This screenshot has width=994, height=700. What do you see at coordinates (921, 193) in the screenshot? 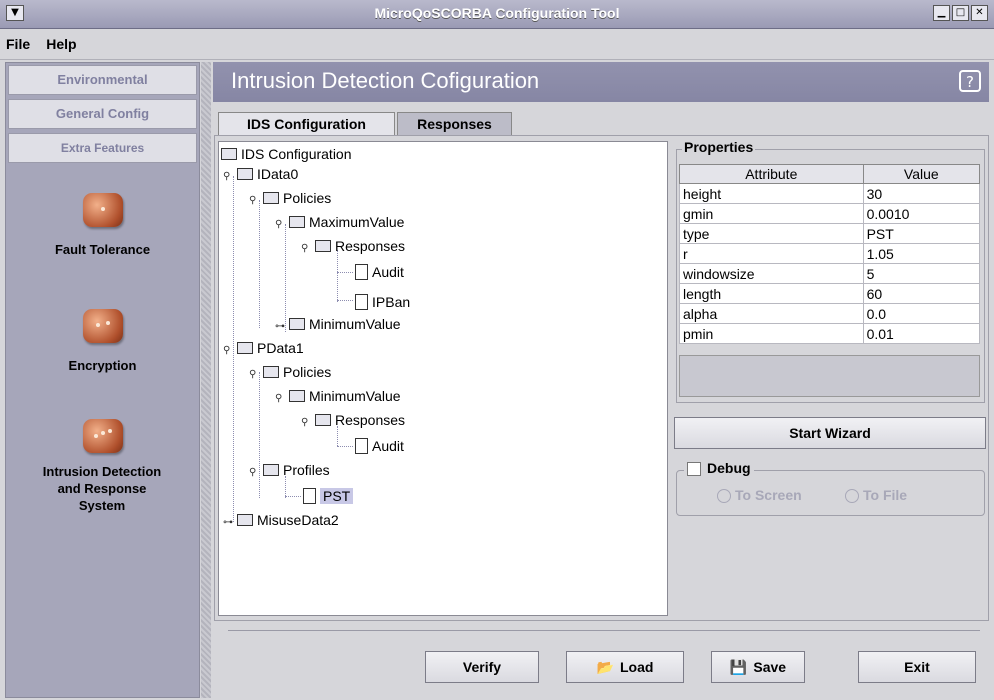
I see `value-cell: 30` at bounding box center [921, 193].